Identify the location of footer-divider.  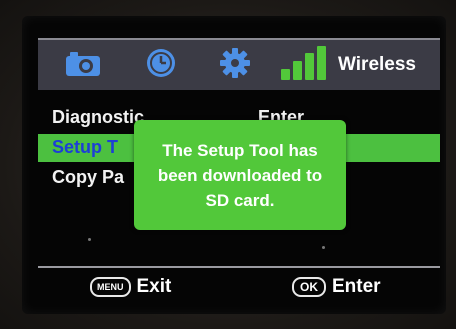
(239, 267).